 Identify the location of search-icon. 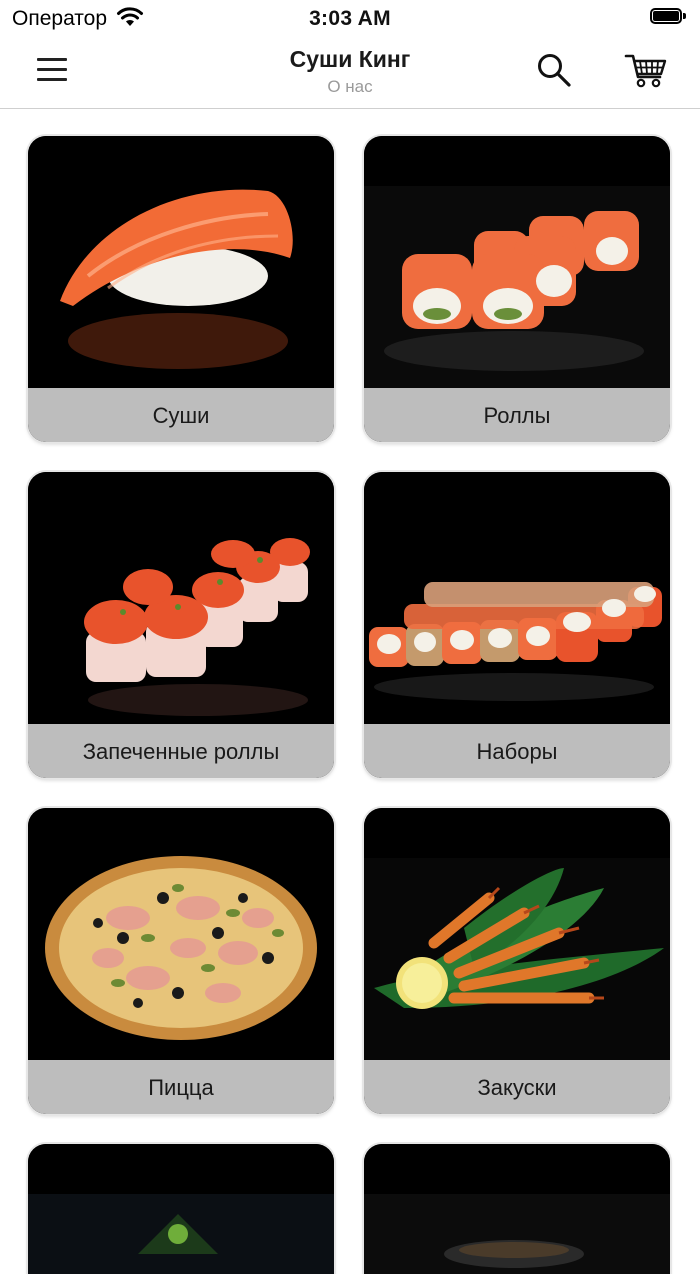
(554, 70).